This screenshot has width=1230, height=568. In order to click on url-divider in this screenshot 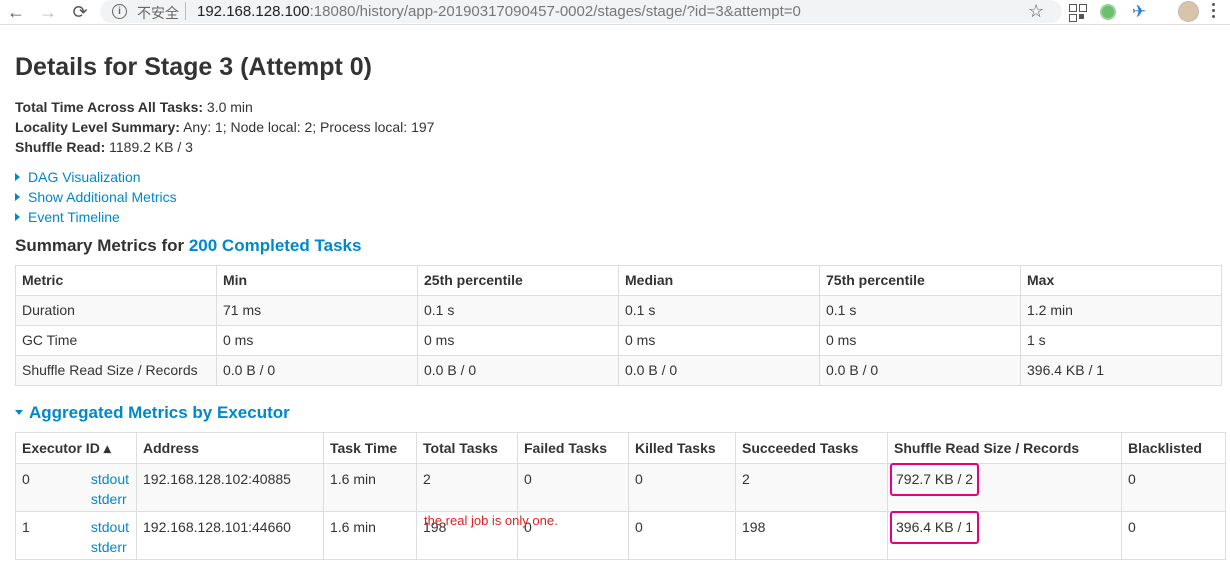, I will do `click(185, 11)`.